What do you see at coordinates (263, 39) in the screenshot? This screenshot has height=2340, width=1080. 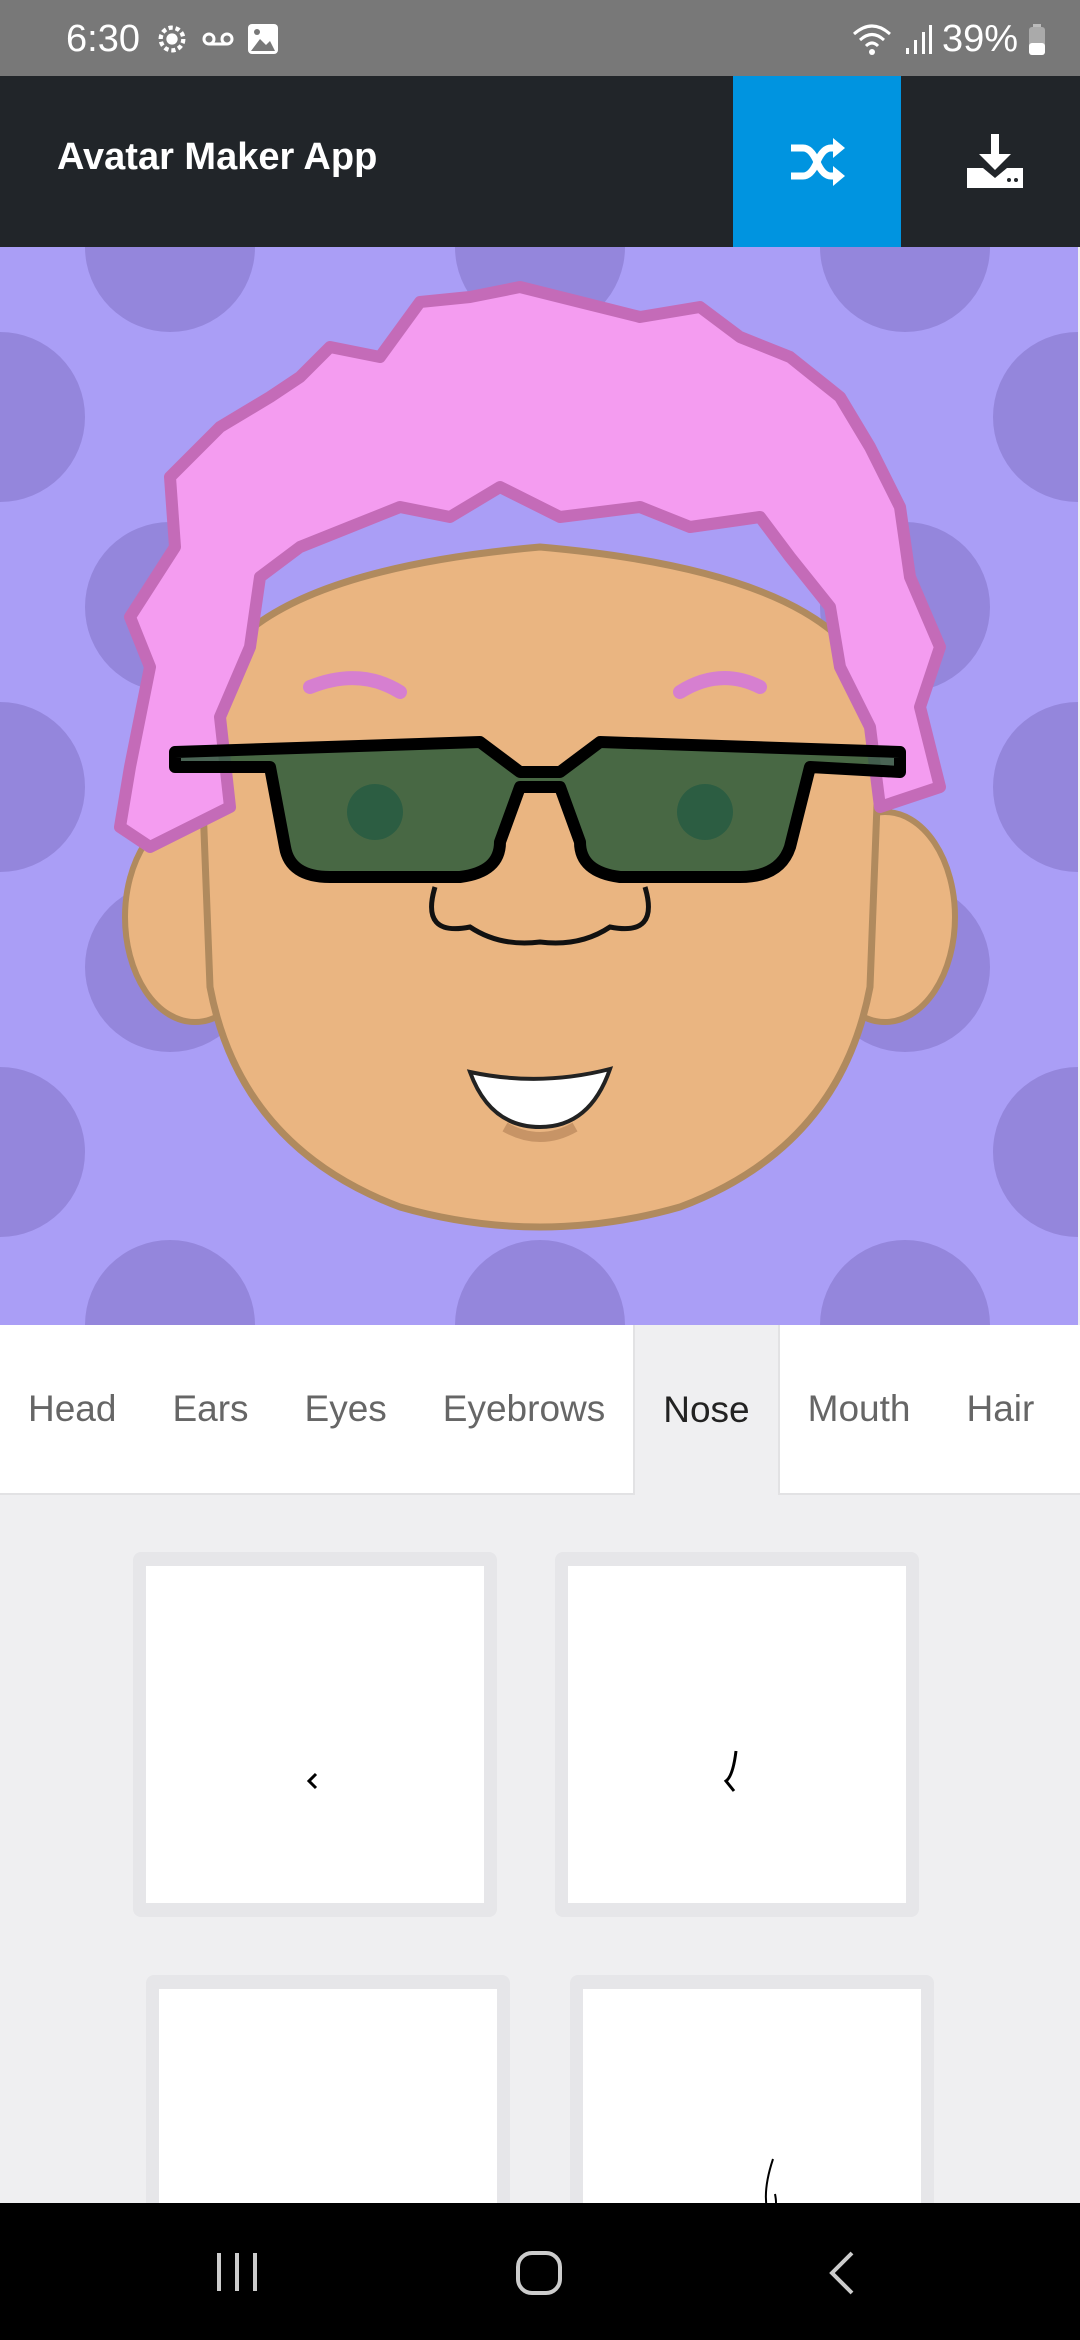 I see `image-icon` at bounding box center [263, 39].